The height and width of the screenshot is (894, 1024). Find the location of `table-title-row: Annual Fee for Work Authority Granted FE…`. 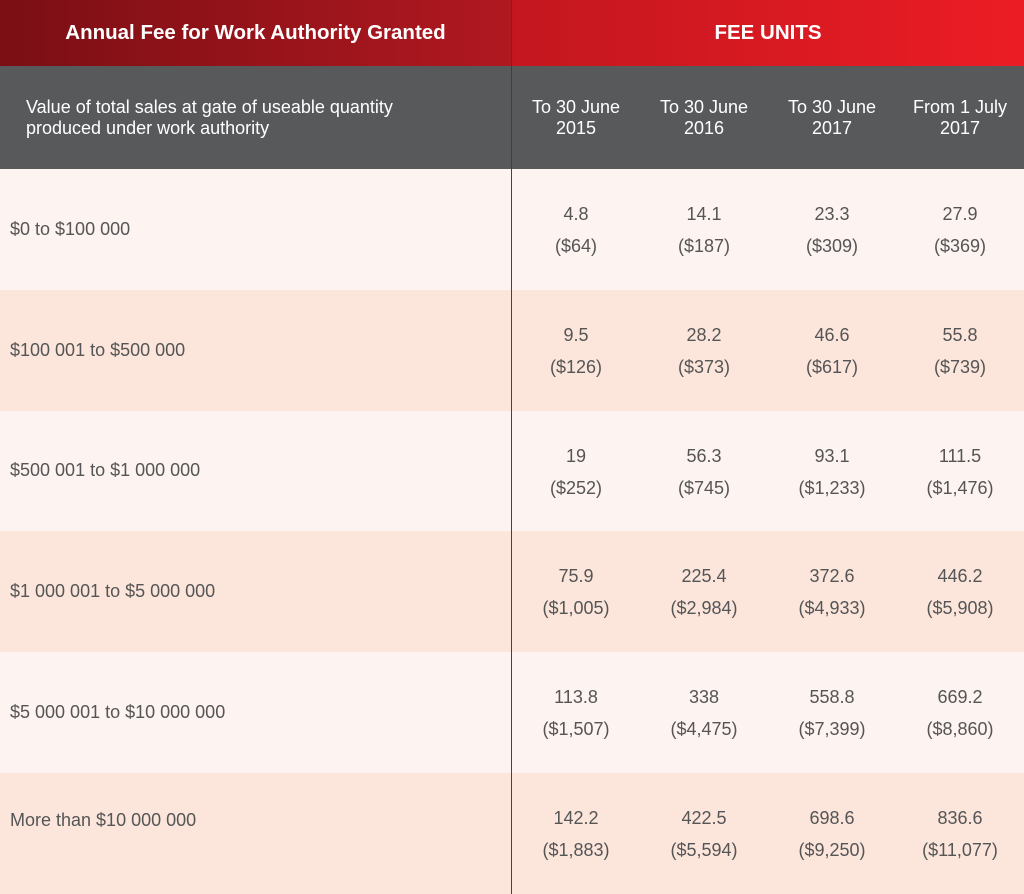

table-title-row: Annual Fee for Work Authority Granted FE… is located at coordinates (512, 33).